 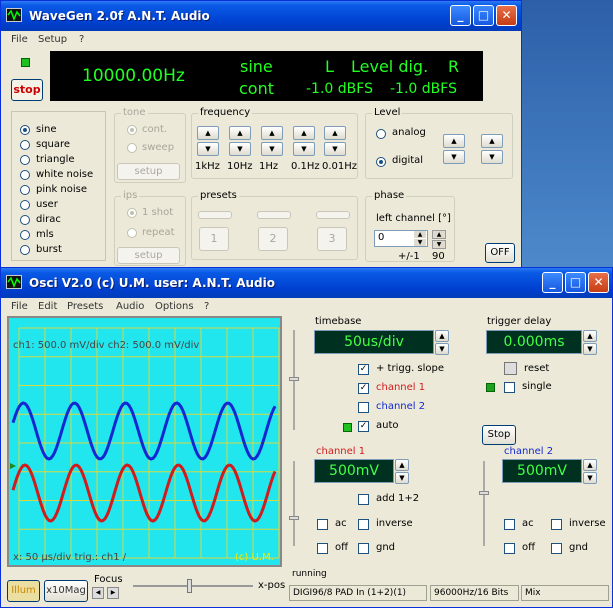 What do you see at coordinates (272, 149) in the screenshot?
I see `freq-1hz-down-button: ▼` at bounding box center [272, 149].